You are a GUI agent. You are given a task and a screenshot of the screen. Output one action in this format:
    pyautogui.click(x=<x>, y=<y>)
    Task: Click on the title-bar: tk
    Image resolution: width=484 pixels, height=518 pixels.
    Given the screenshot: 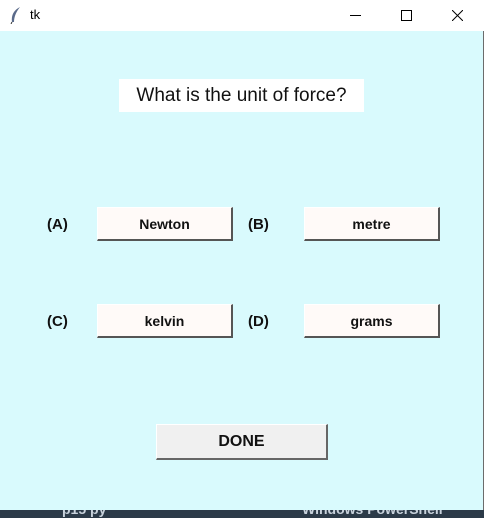 What is the action you would take?
    pyautogui.click(x=242, y=15)
    